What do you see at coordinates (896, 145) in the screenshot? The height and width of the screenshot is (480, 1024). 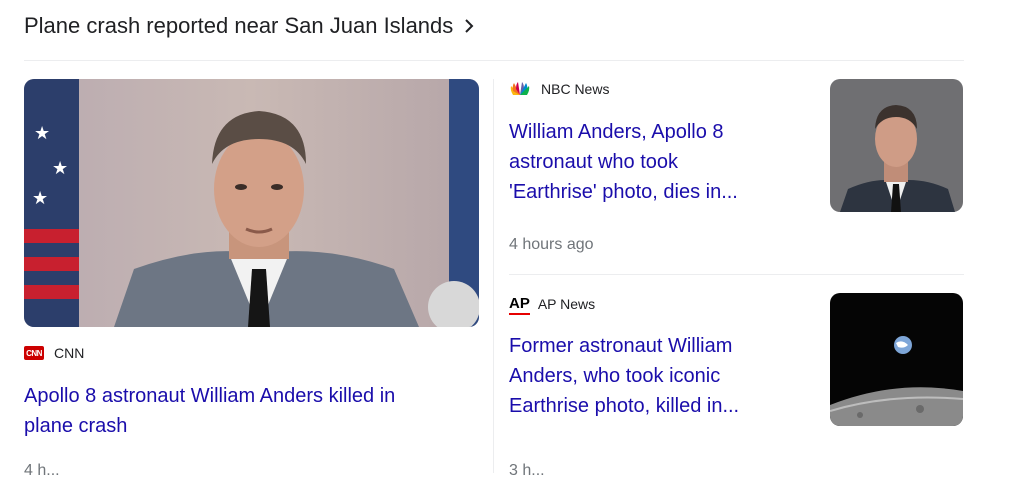 I see `story-thumbnail-nbc` at bounding box center [896, 145].